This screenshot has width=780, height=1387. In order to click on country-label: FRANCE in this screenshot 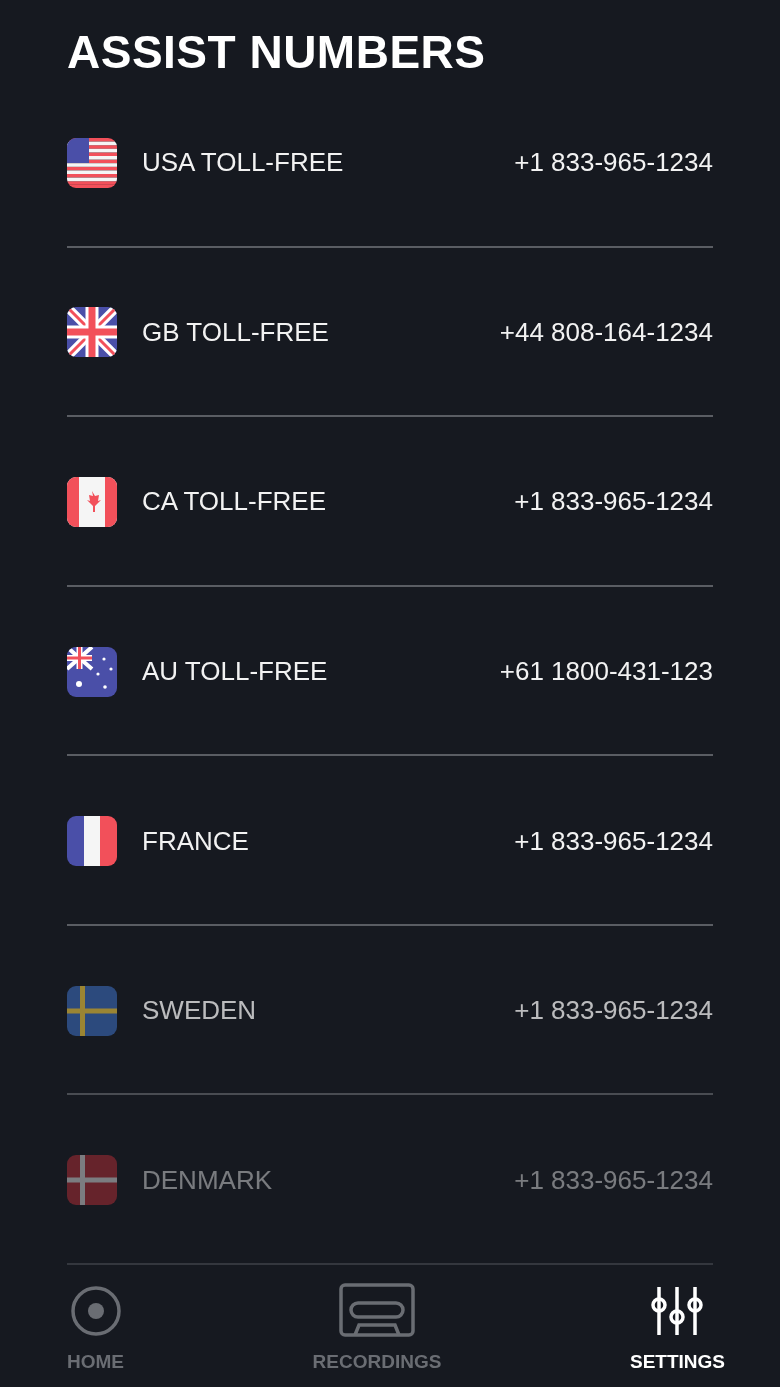, I will do `click(196, 841)`.